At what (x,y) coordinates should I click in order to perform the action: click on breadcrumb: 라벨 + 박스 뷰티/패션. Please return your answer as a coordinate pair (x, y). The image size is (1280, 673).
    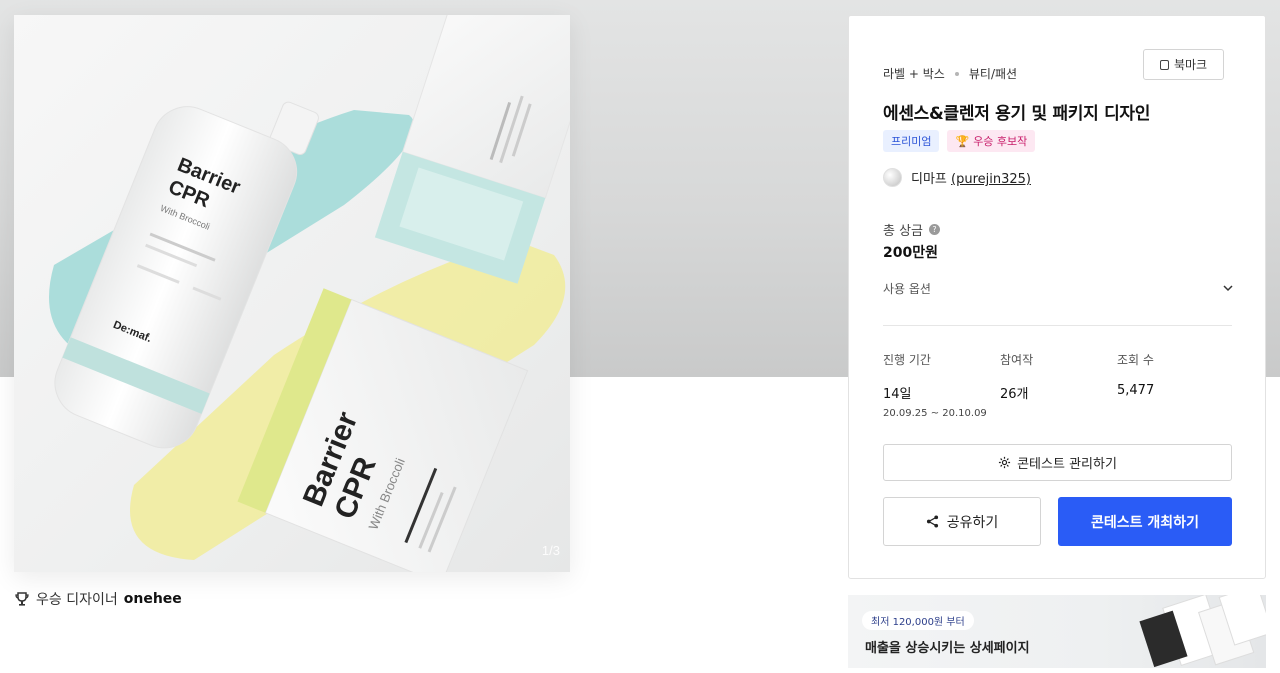
    Looking at the image, I should click on (950, 73).